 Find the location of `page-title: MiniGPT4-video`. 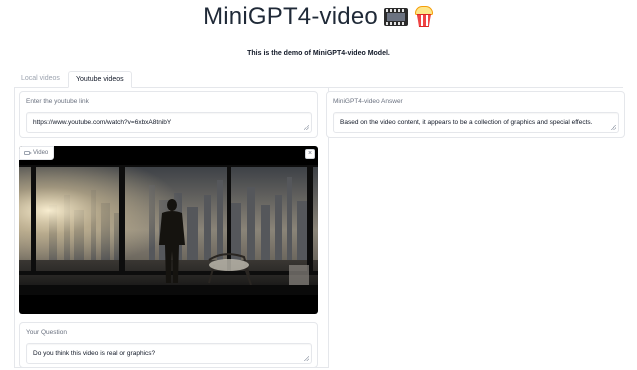

page-title: MiniGPT4-video is located at coordinates (318, 17).